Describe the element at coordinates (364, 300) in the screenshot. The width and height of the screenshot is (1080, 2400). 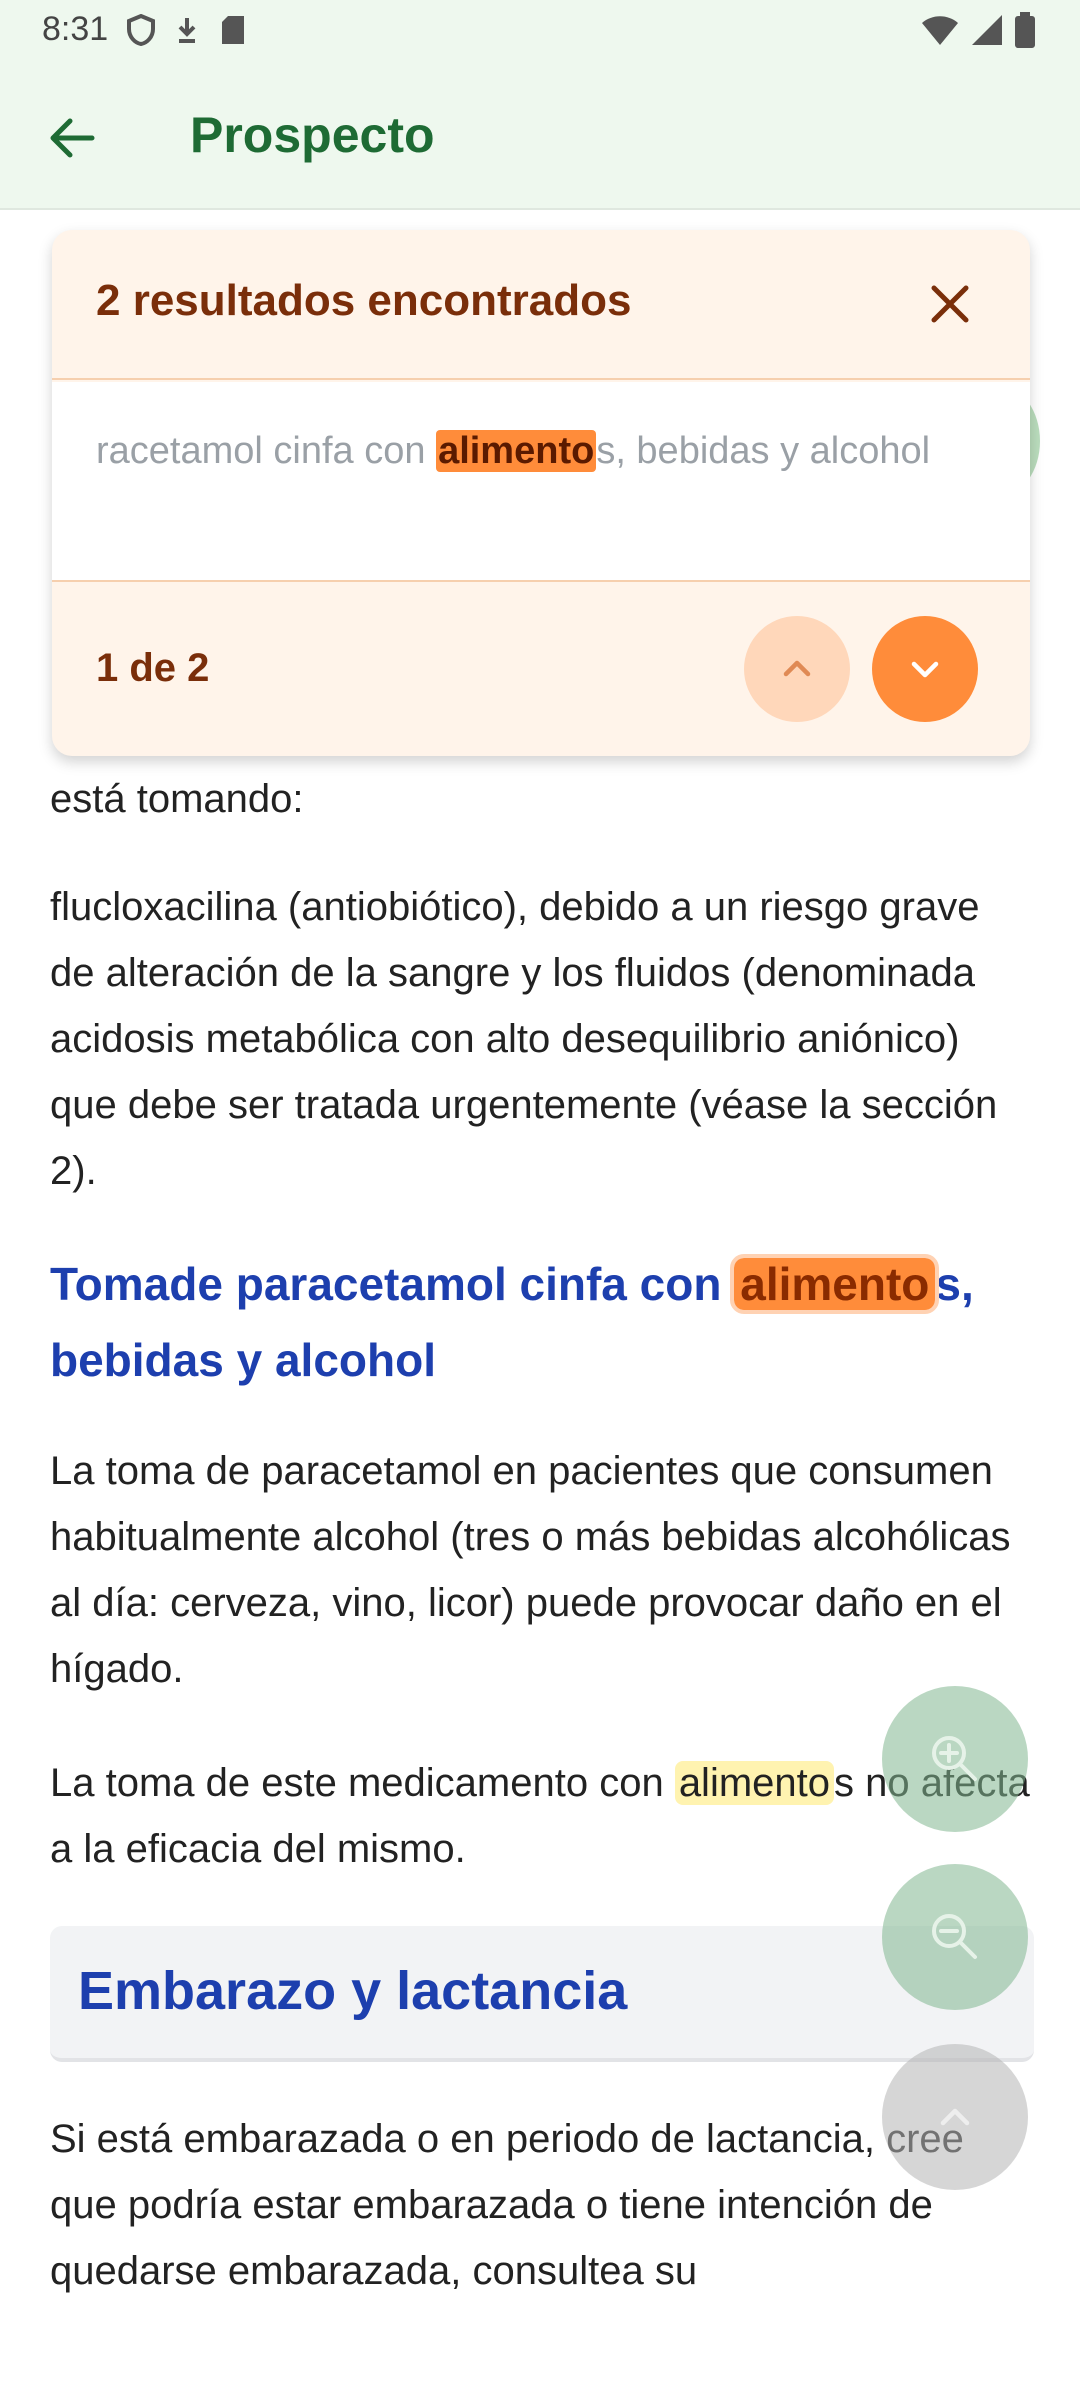
I see `results-count-title: 2 resultados encontrados` at that location.